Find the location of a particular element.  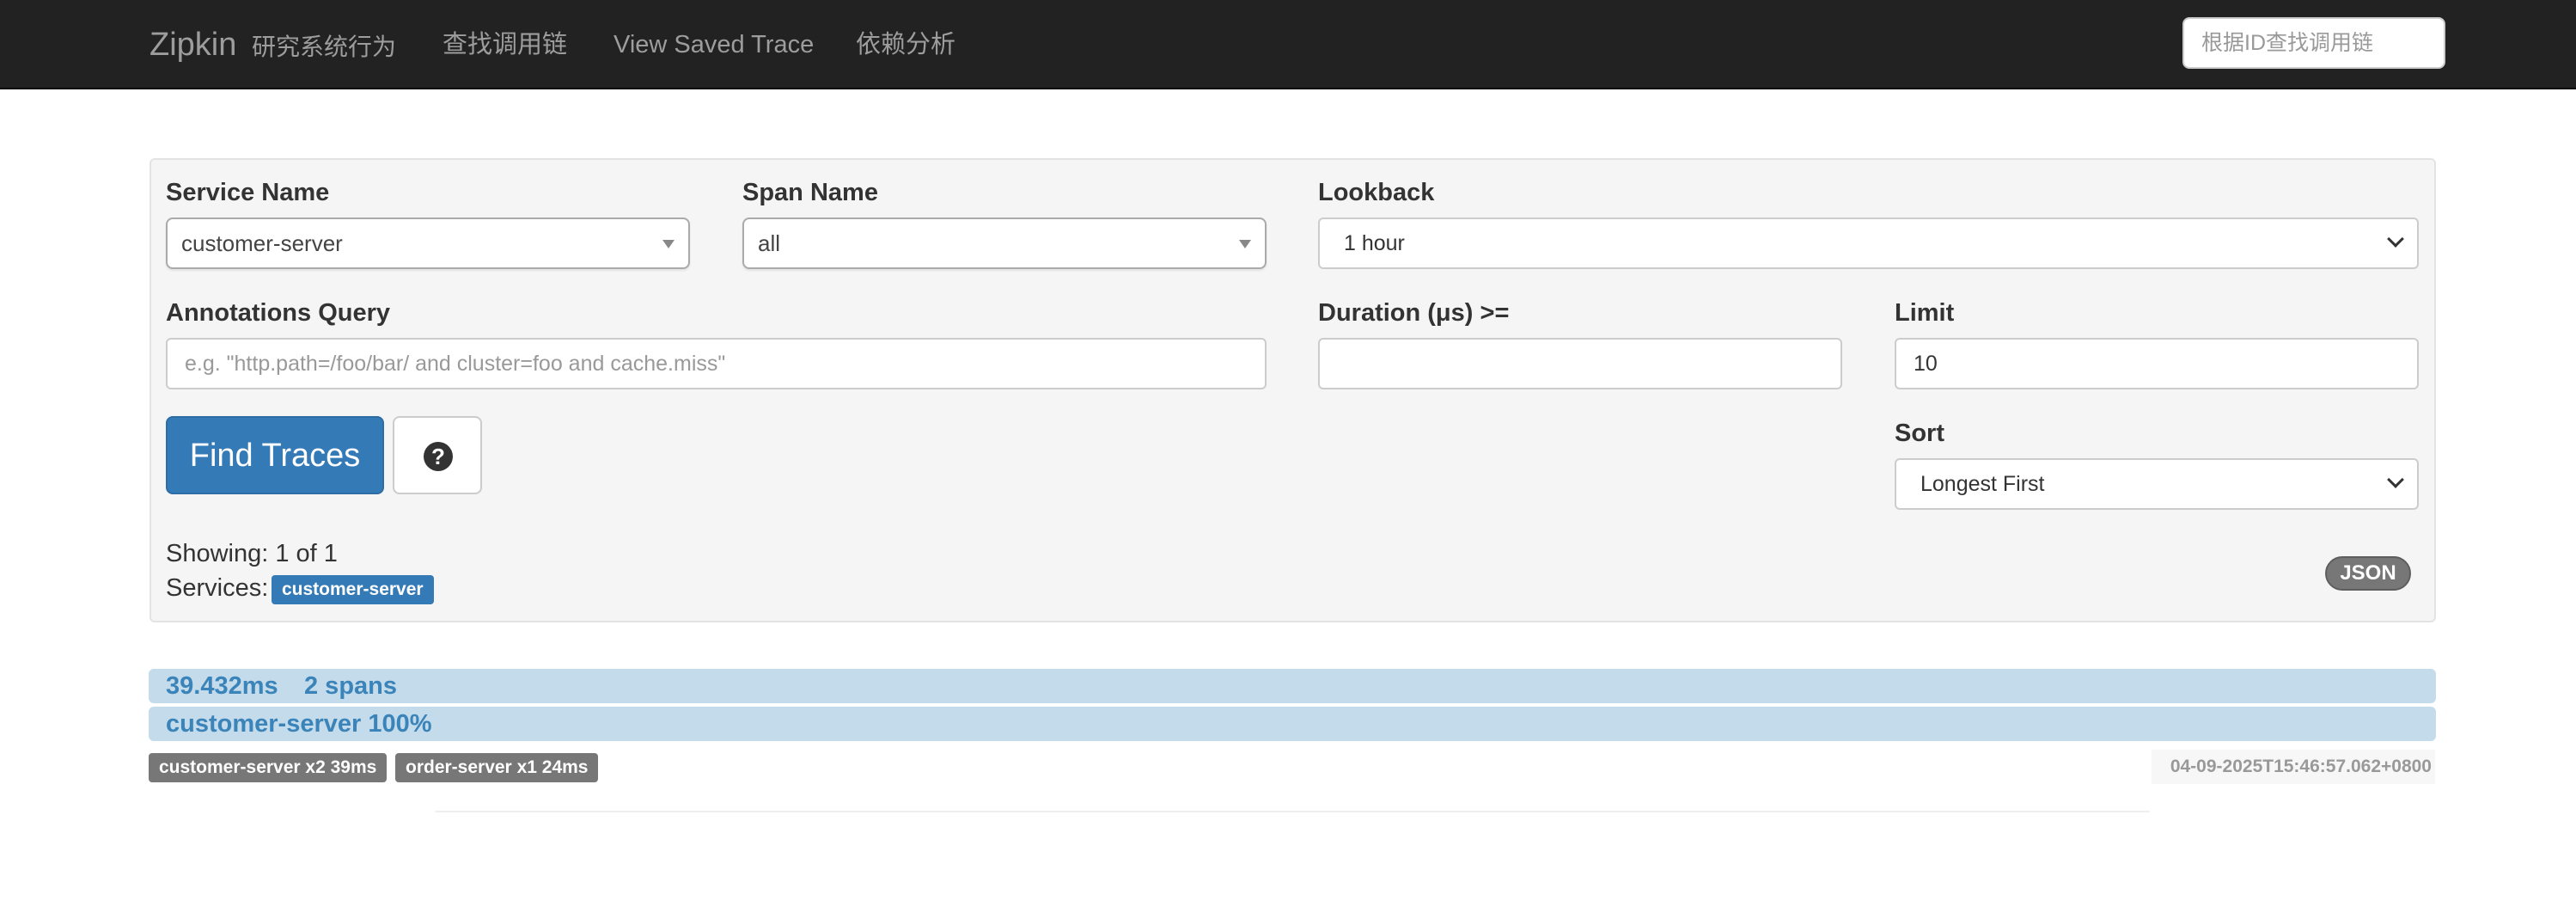

service-name-value: customer-server is located at coordinates (262, 243).